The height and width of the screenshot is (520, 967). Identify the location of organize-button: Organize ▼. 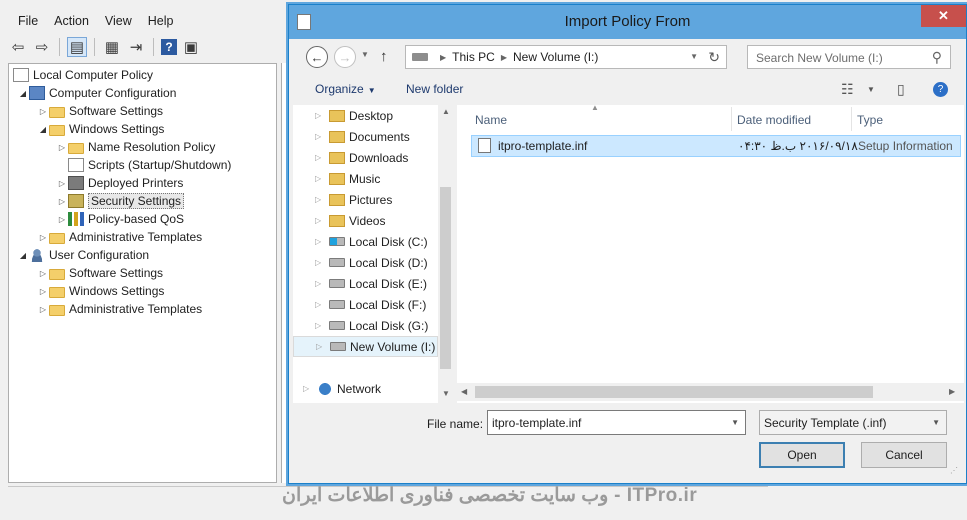
(345, 89).